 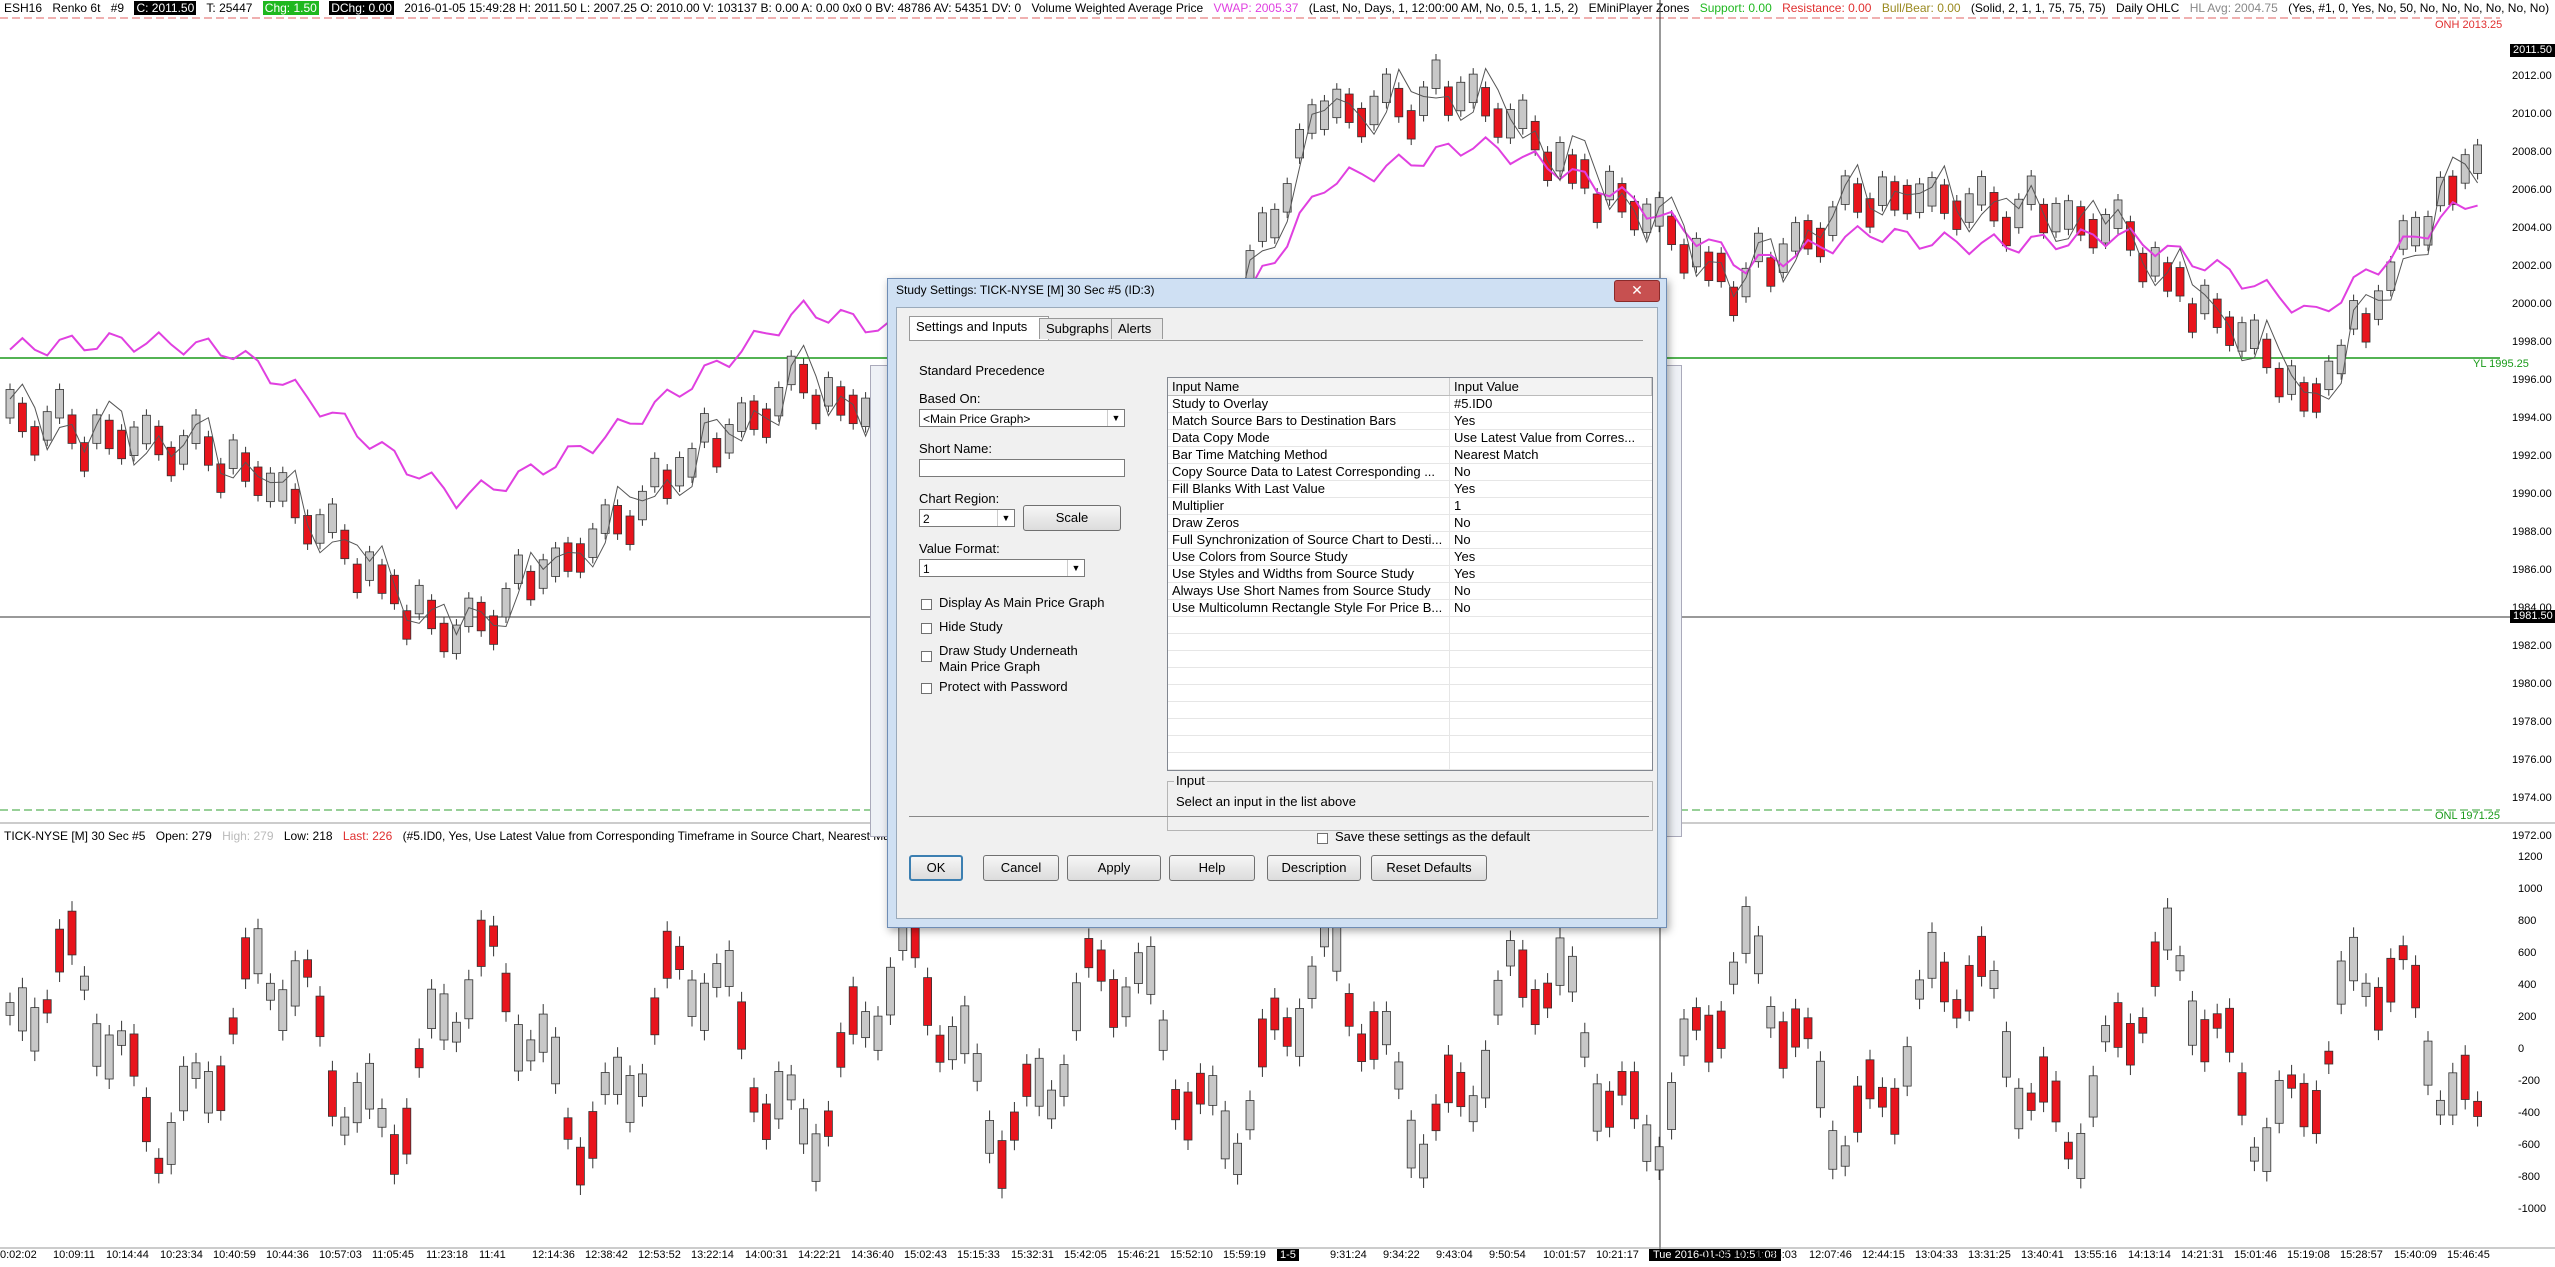 What do you see at coordinates (1212, 868) in the screenshot?
I see `help-button: Help` at bounding box center [1212, 868].